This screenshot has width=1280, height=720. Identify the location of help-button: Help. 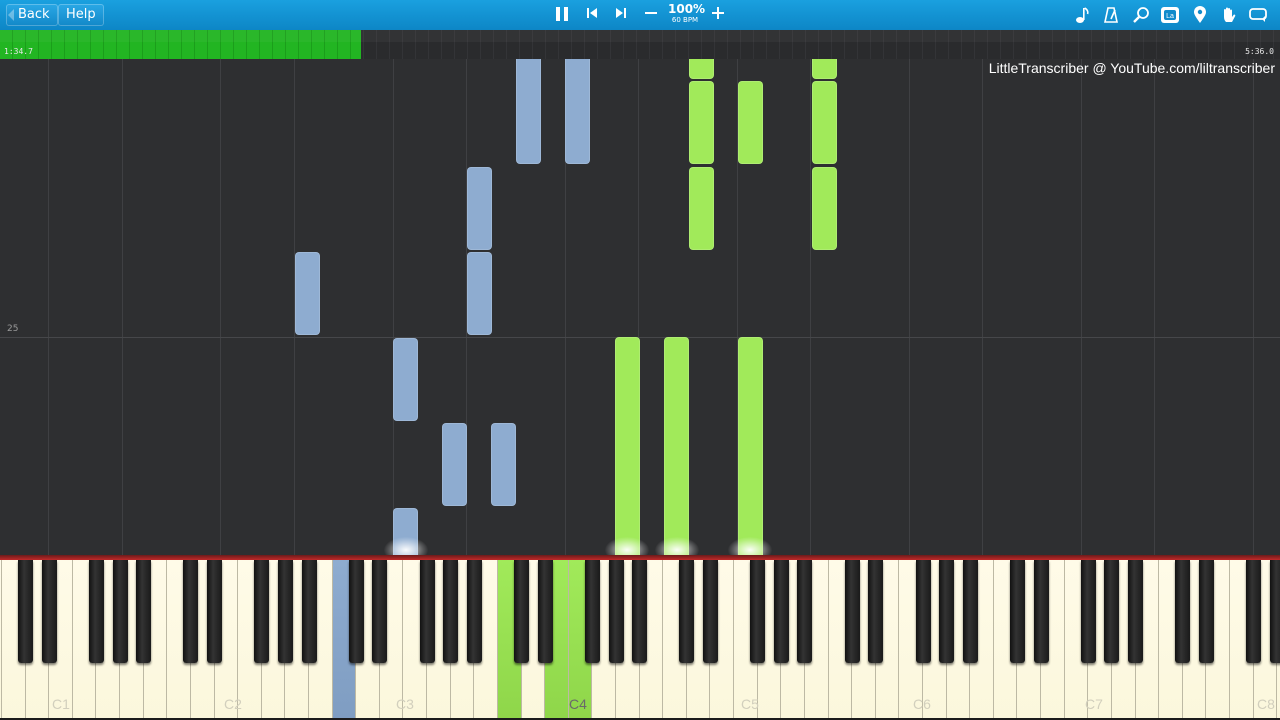
(81, 15).